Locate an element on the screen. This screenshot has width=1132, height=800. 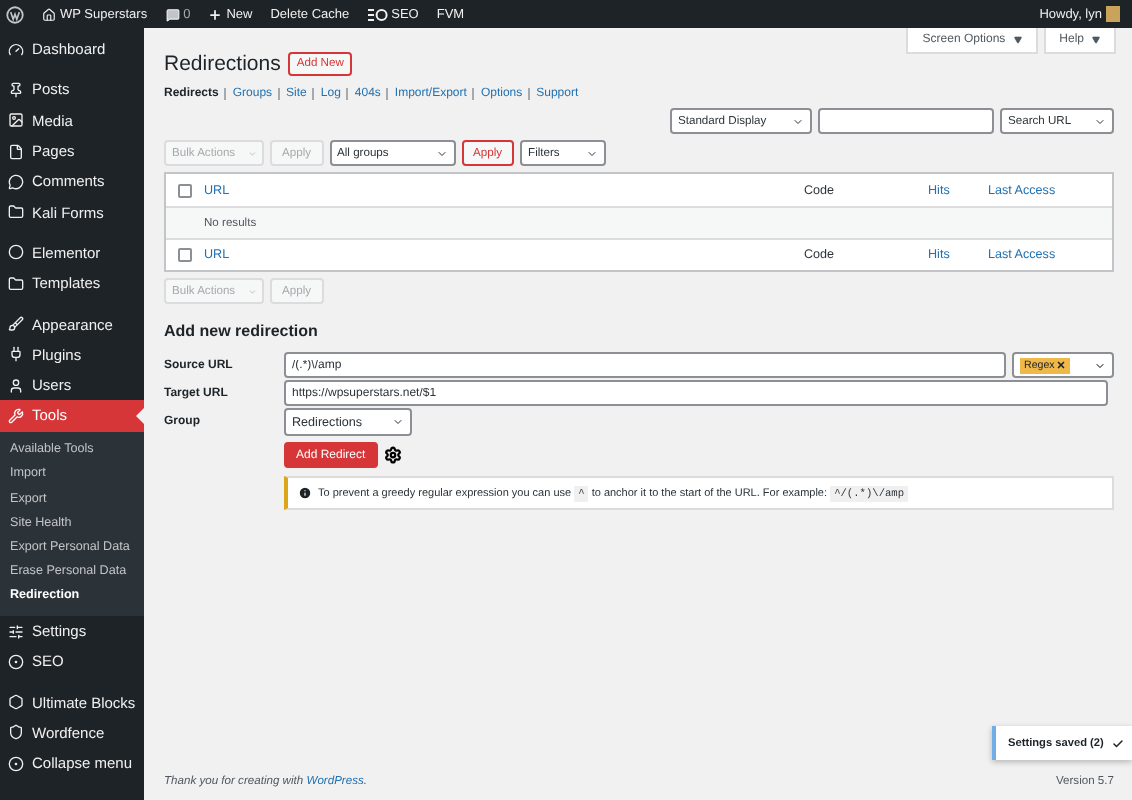
settings-icon is located at coordinates (392, 455).